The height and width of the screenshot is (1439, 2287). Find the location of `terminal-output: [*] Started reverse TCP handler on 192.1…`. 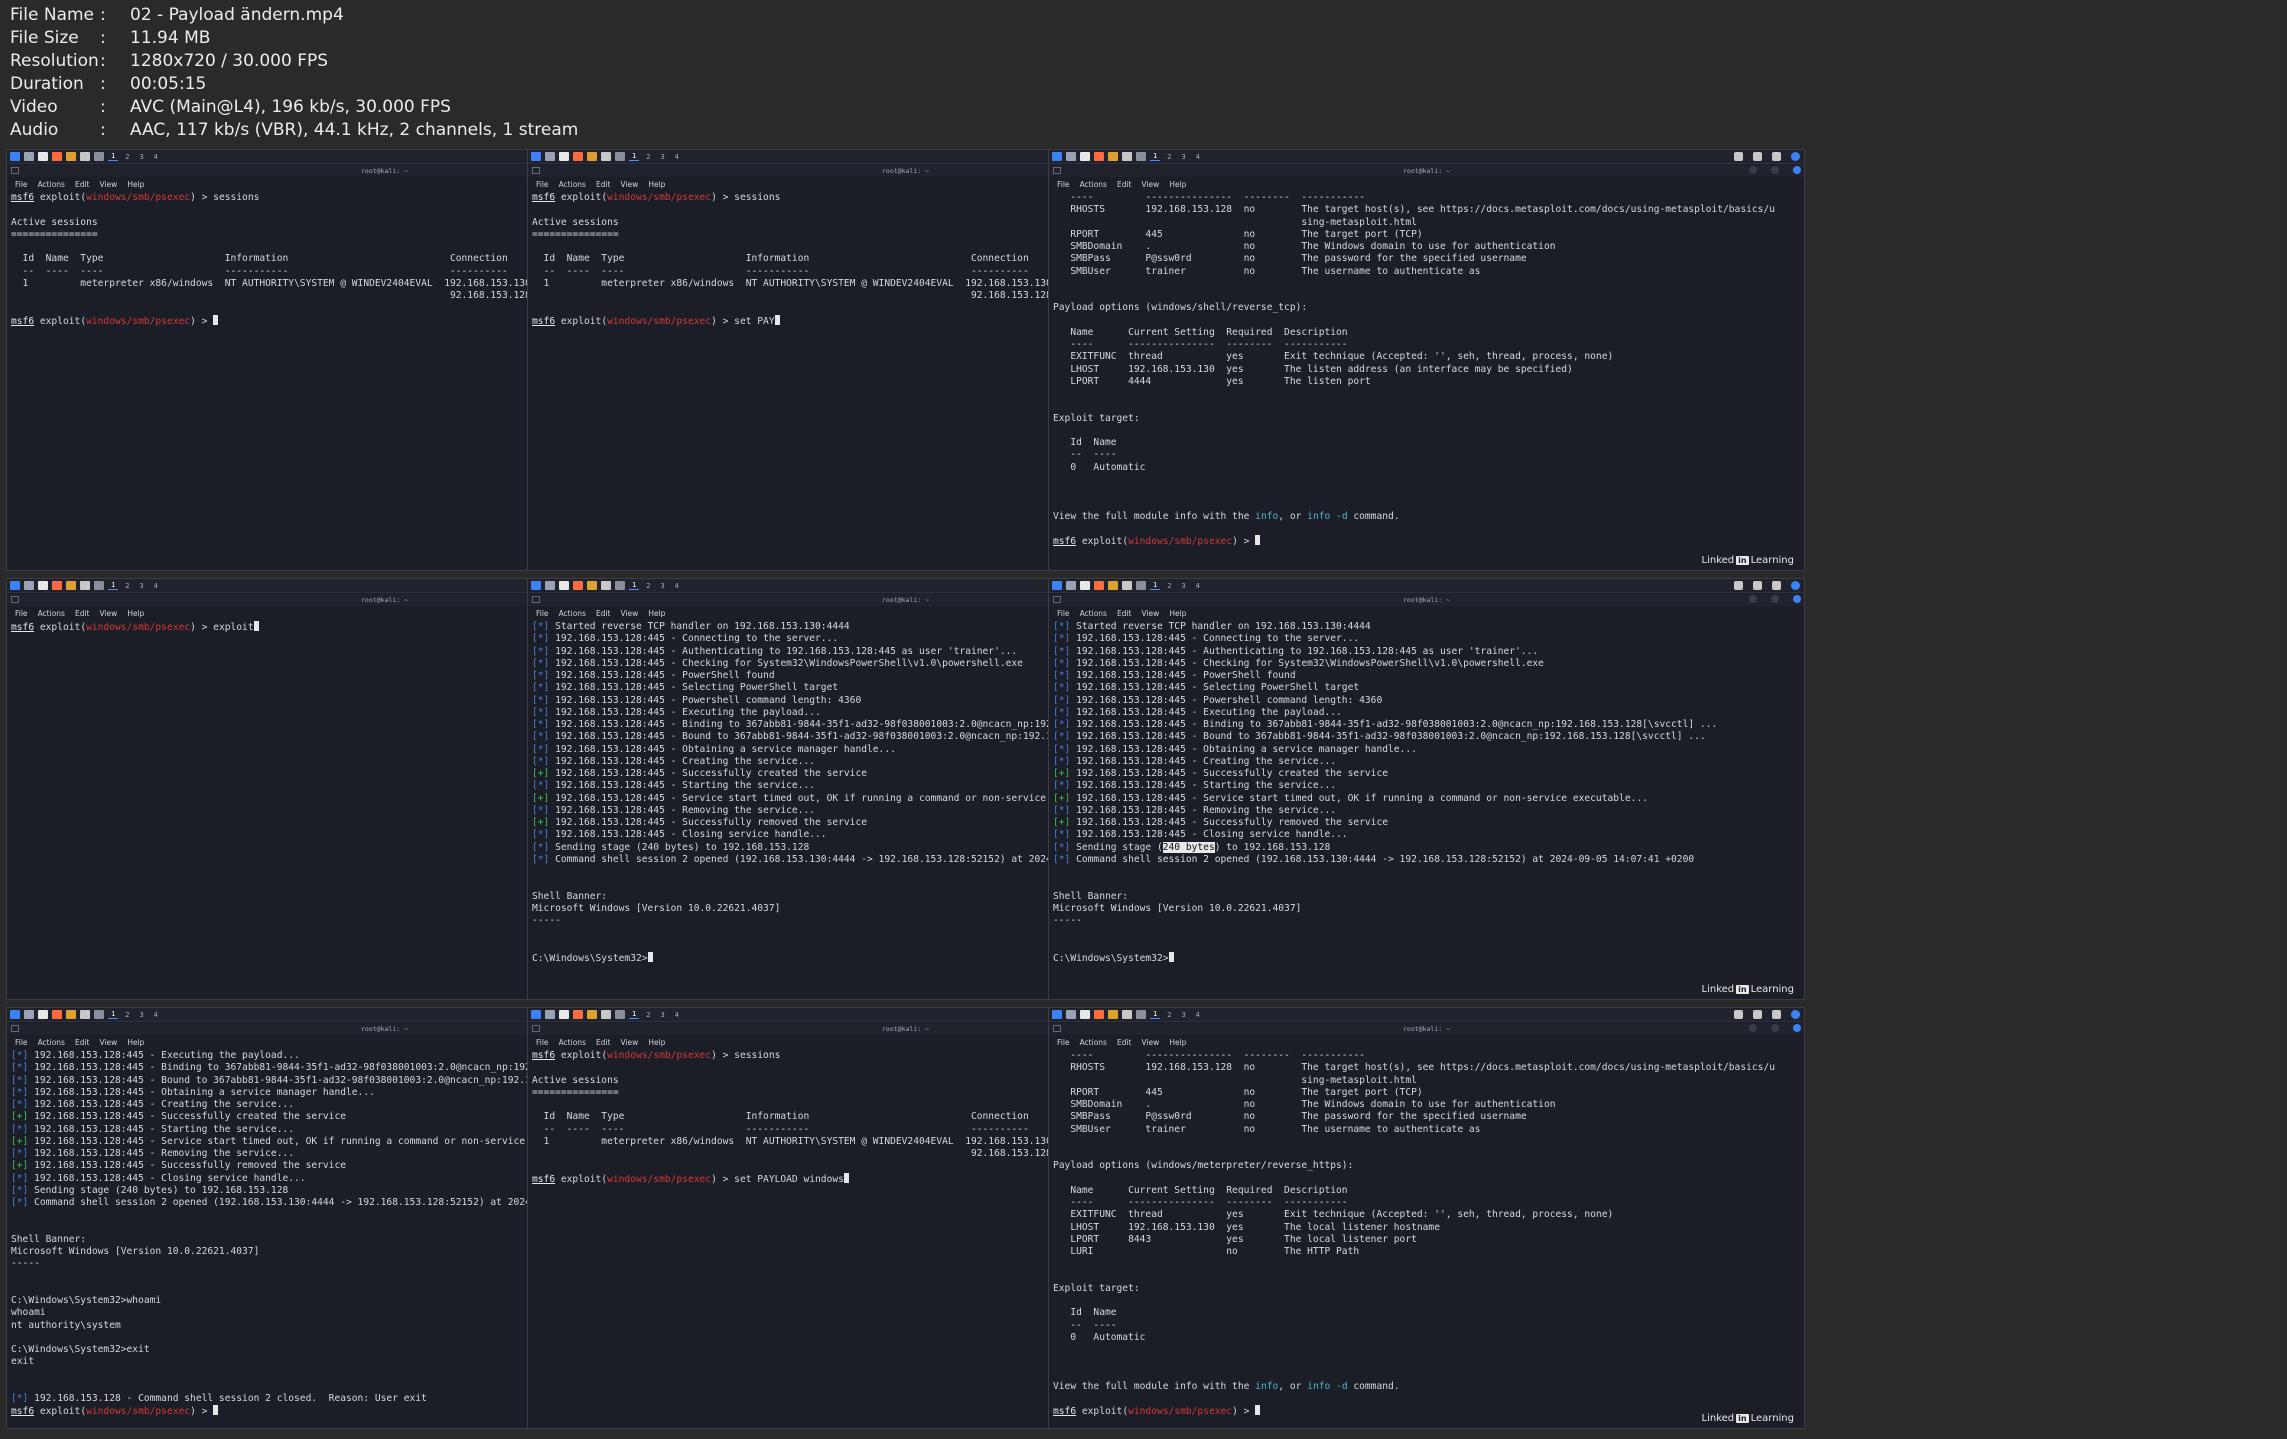

terminal-output: [*] Started reverse TCP handler on 192.1… is located at coordinates (1426, 808).